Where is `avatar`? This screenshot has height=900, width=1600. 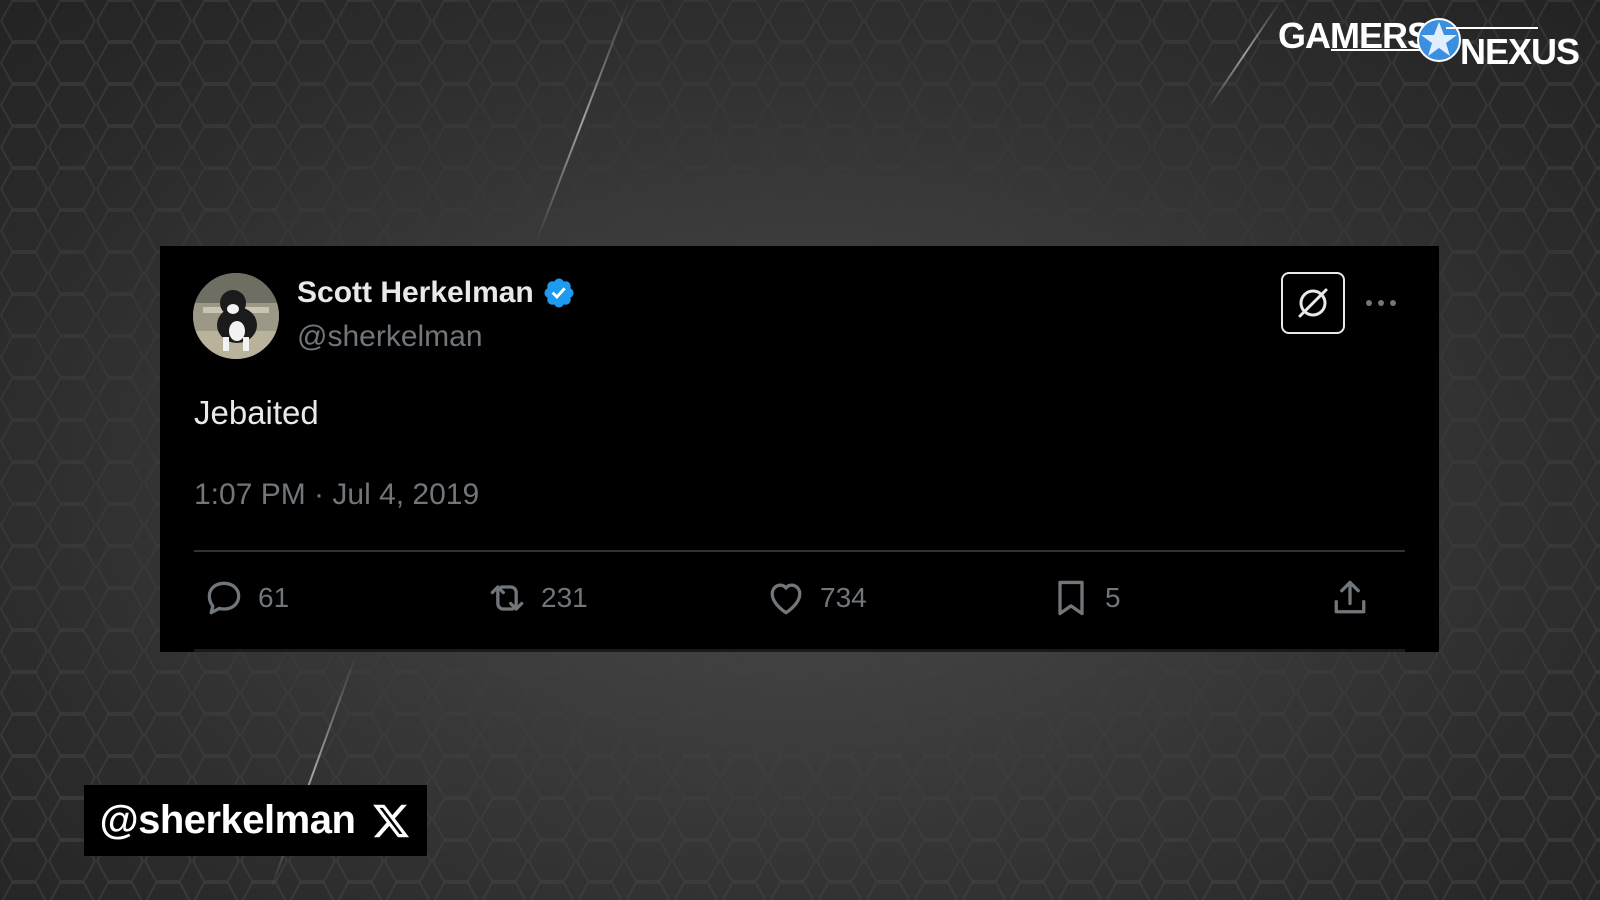
avatar is located at coordinates (236, 316).